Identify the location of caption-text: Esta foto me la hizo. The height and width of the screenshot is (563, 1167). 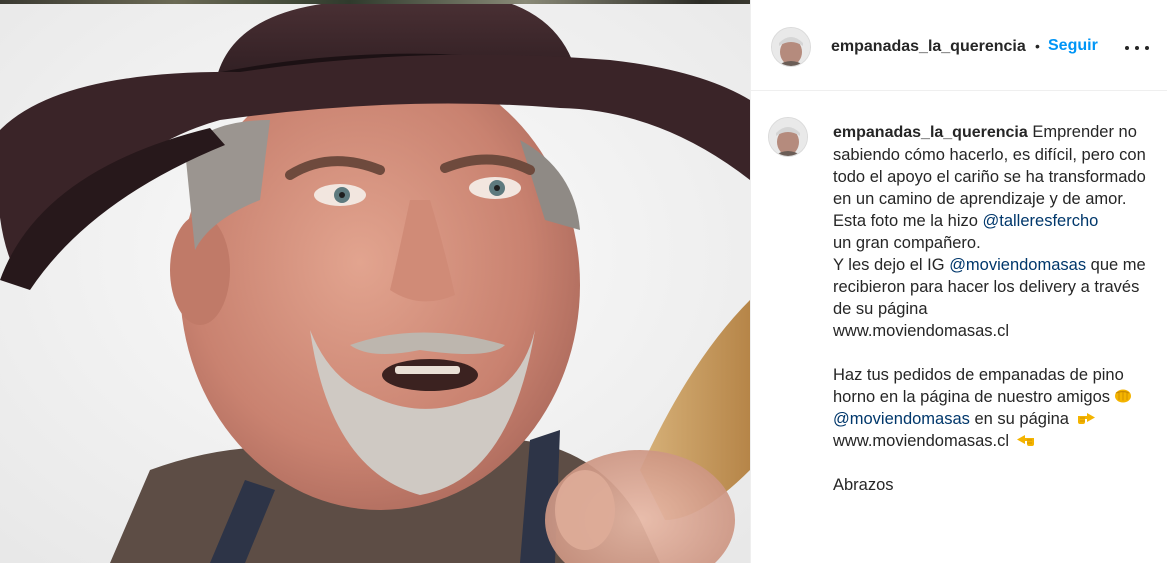
(908, 221).